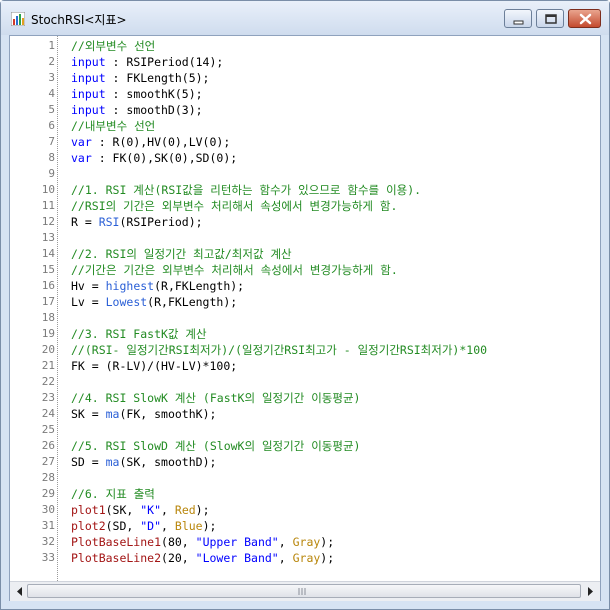  I want to click on code-line: 23 //4. RSI SlowK 계산 (FastK의 일정기간 이동평균), so click(305, 398).